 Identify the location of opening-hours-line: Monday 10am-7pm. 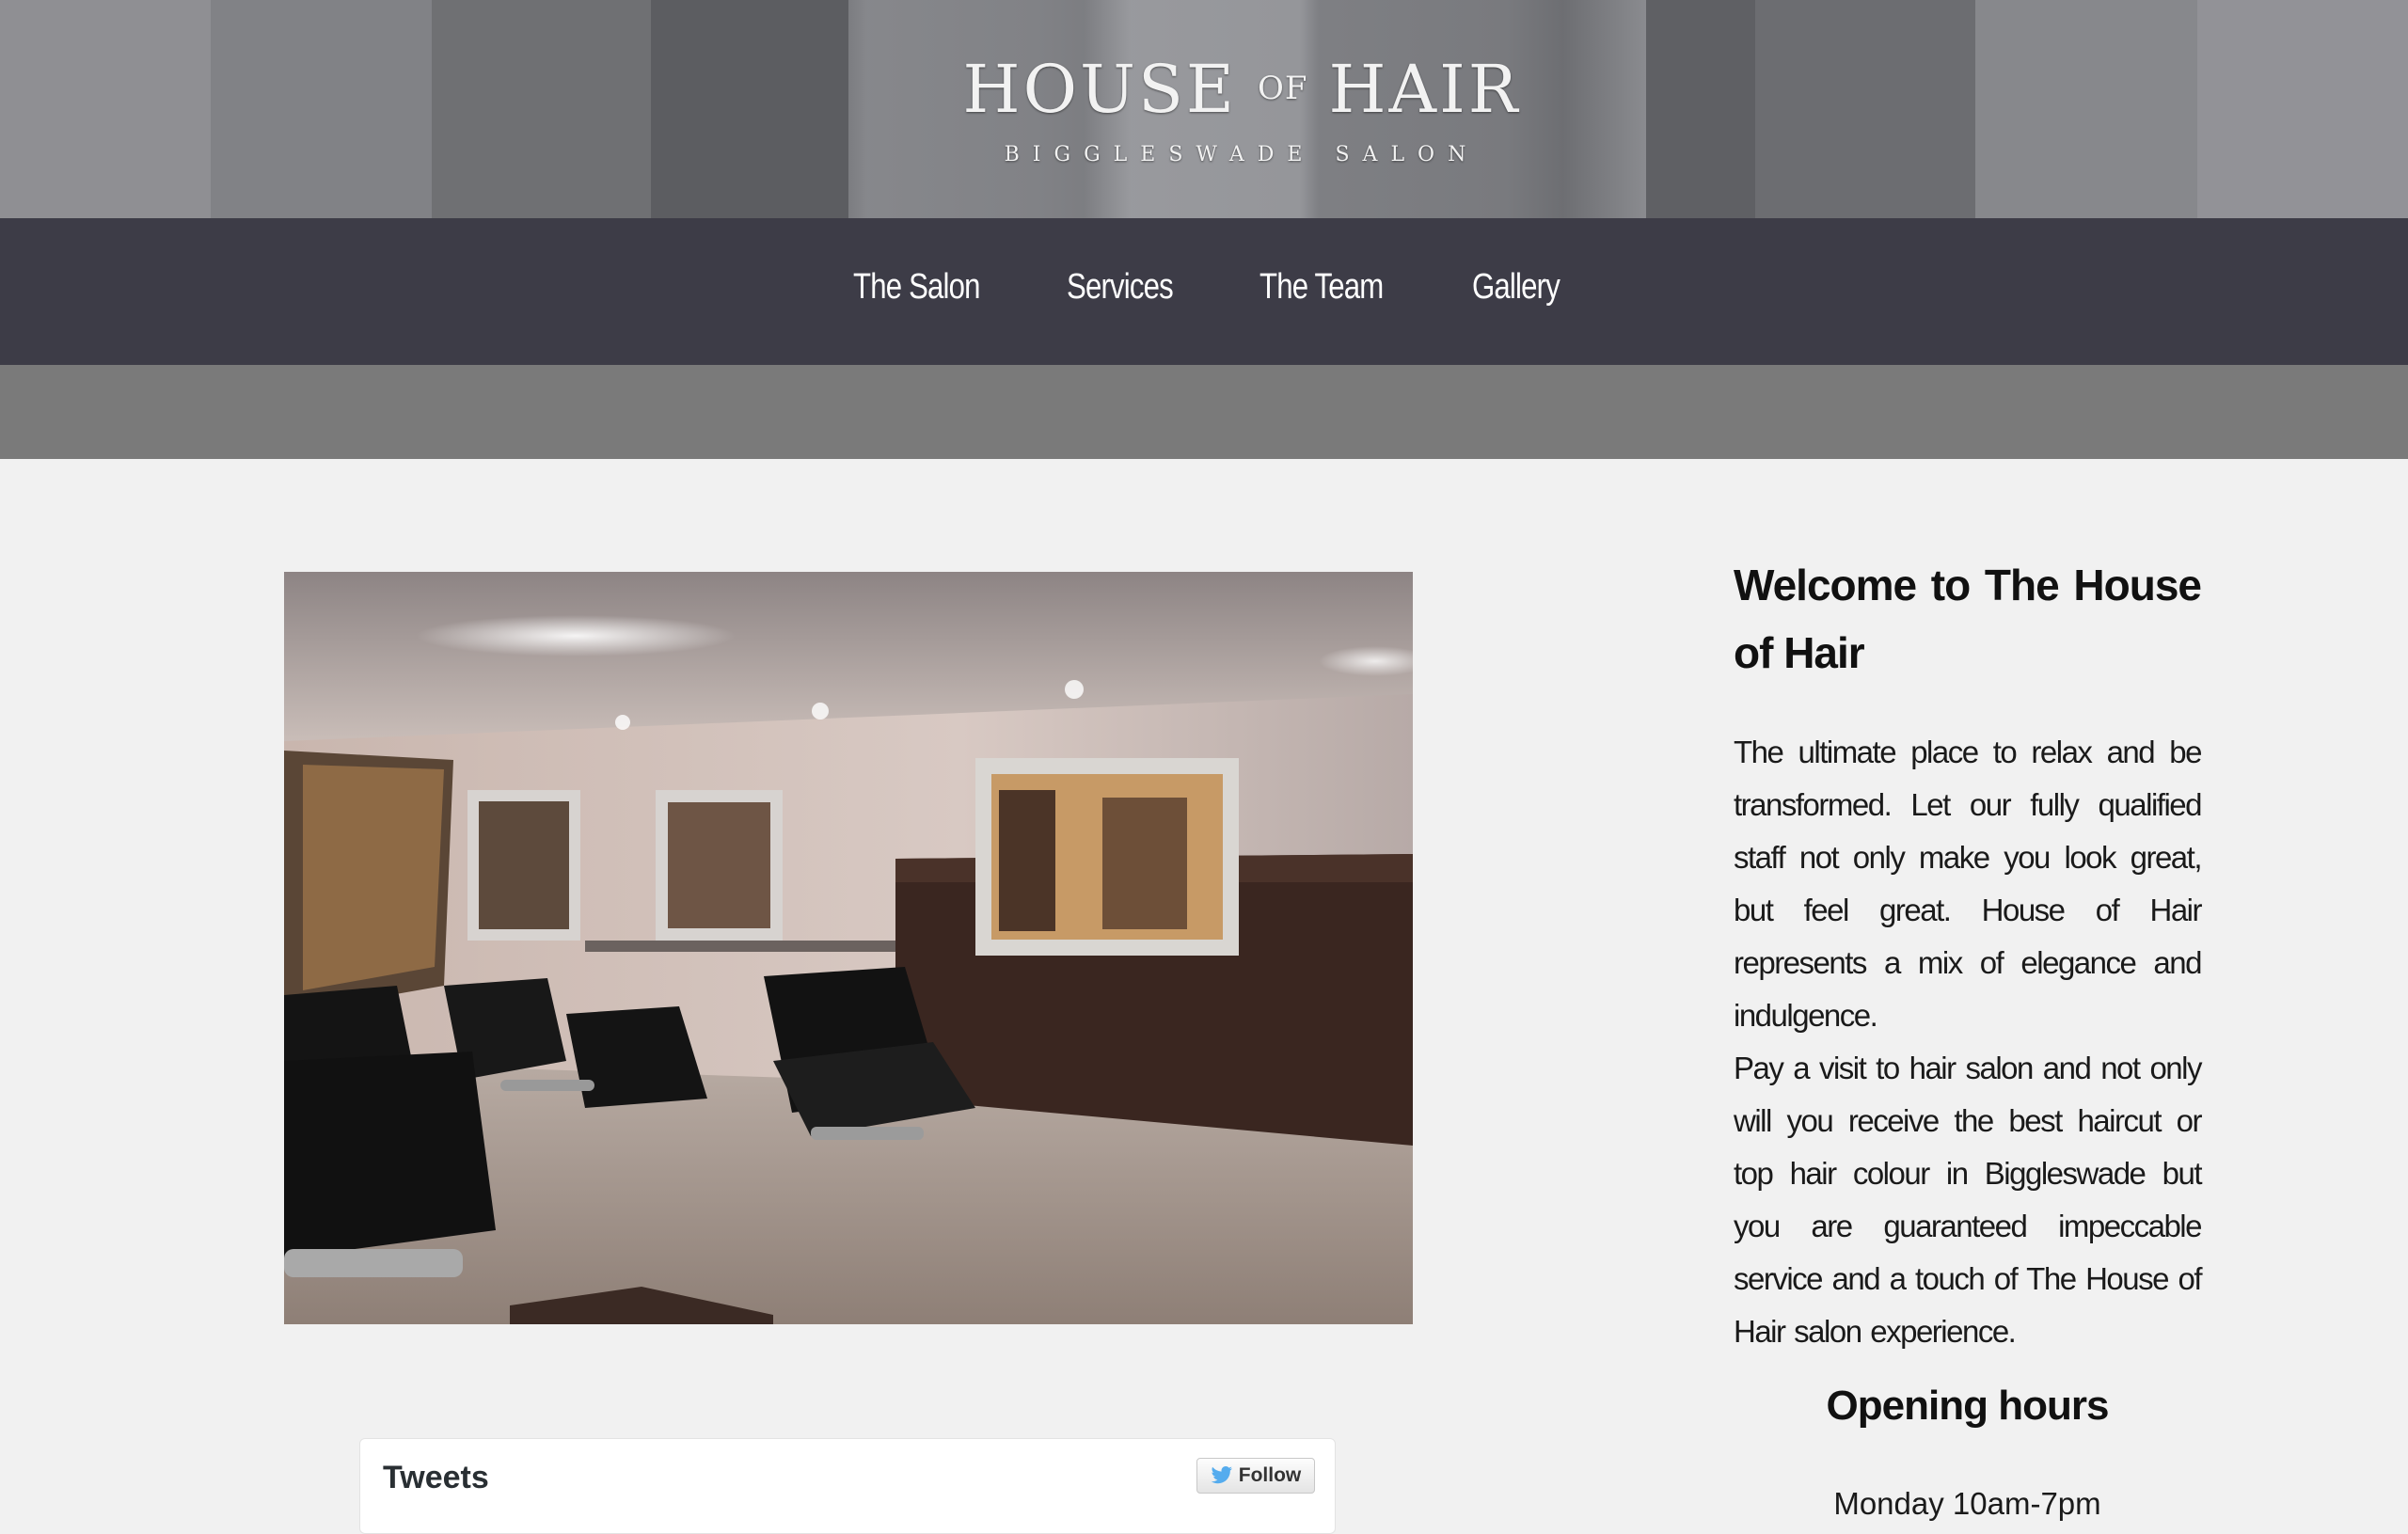
(1967, 1504).